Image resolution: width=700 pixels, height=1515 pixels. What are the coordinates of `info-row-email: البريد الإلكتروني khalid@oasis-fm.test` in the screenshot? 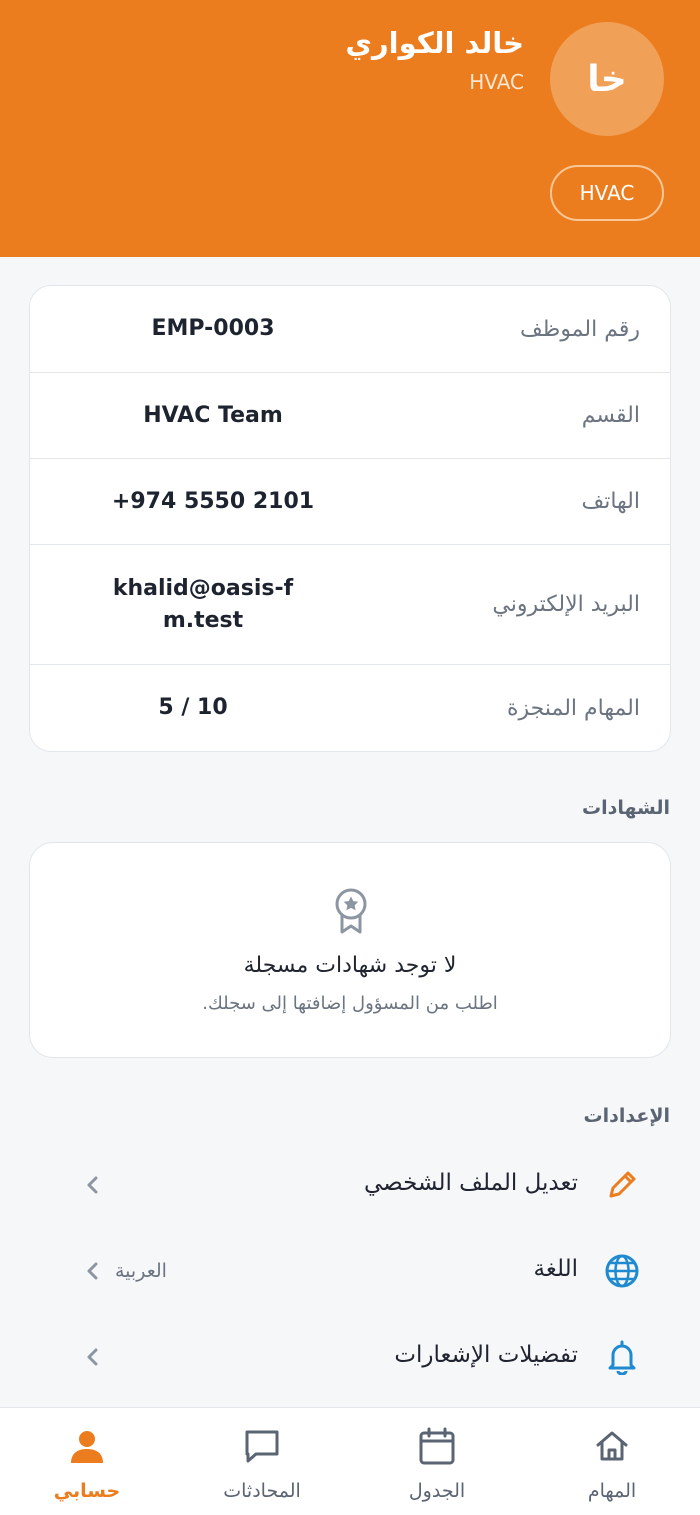 It's located at (350, 605).